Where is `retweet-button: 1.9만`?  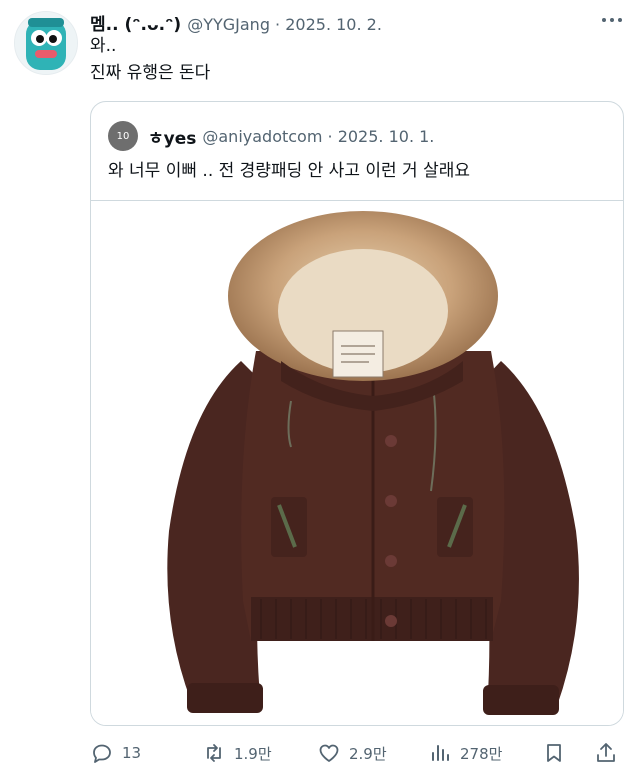 retweet-button: 1.9만 is located at coordinates (237, 753).